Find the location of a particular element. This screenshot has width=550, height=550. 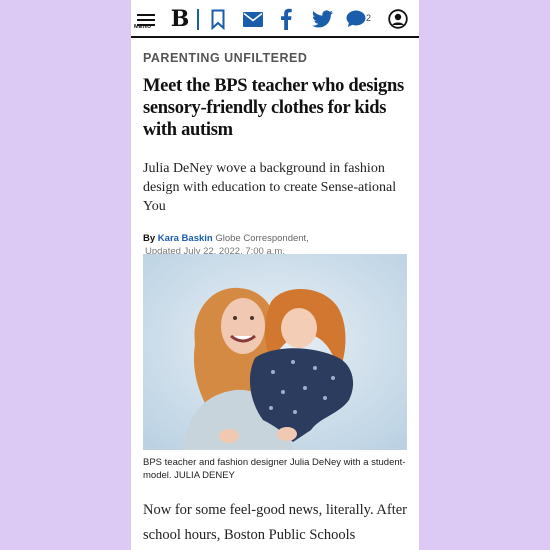

facebook-share-button is located at coordinates (286, 19).